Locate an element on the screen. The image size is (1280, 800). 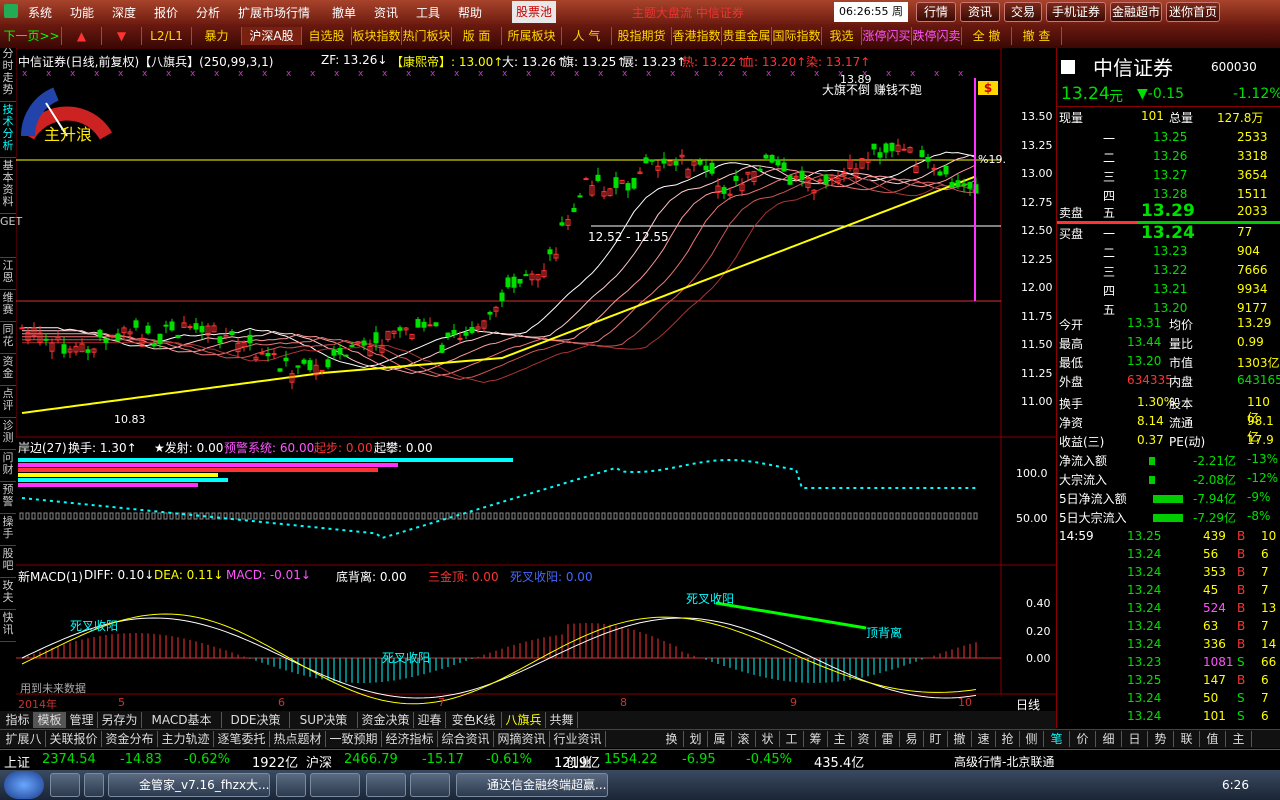
toolbar-item-15: 国际指数 is located at coordinates (797, 36).